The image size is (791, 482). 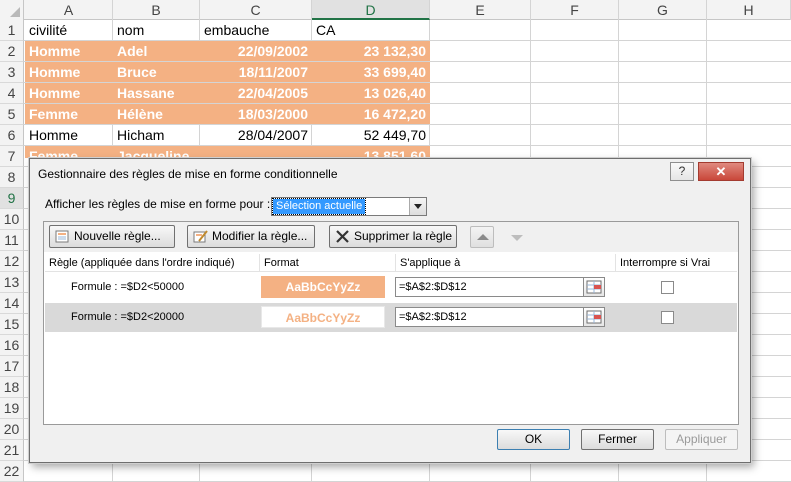 I want to click on row-header-21: 21, so click(x=12, y=450).